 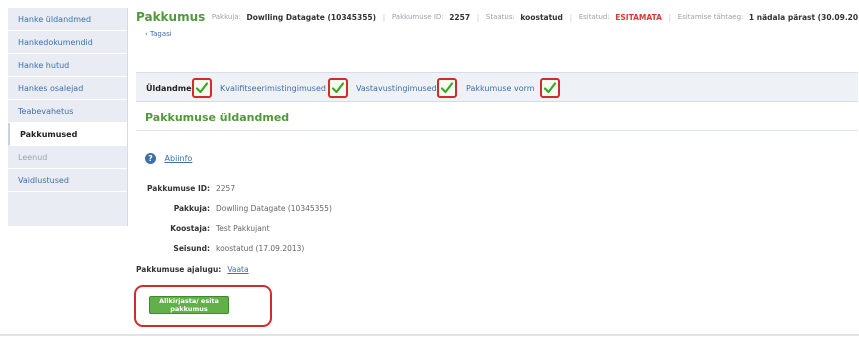 What do you see at coordinates (67, 180) in the screenshot?
I see `sidebar-item-vaidlustused: Vaidlustused` at bounding box center [67, 180].